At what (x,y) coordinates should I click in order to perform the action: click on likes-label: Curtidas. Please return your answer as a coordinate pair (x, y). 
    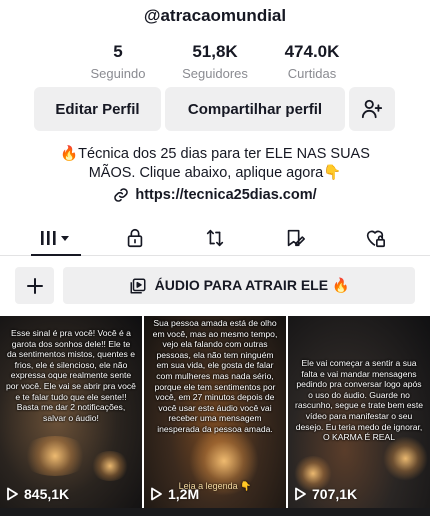
    Looking at the image, I should click on (312, 73).